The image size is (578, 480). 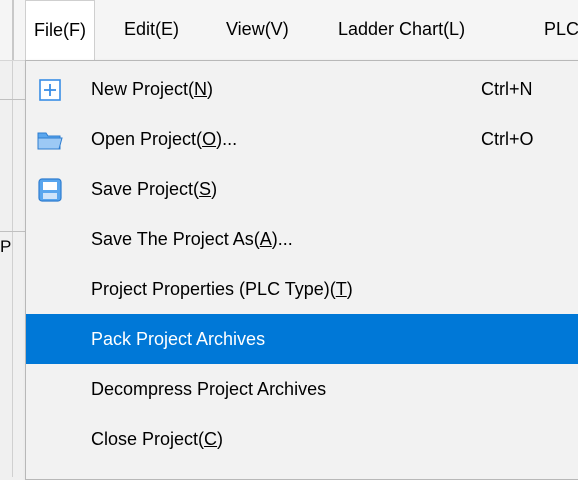 I want to click on save-icon, so click(x=50, y=190).